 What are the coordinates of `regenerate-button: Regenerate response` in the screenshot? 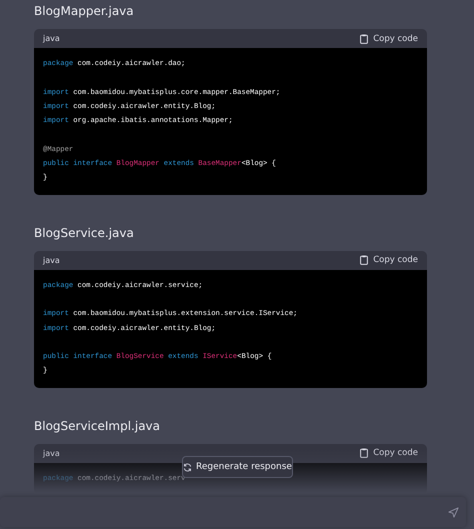 It's located at (237, 467).